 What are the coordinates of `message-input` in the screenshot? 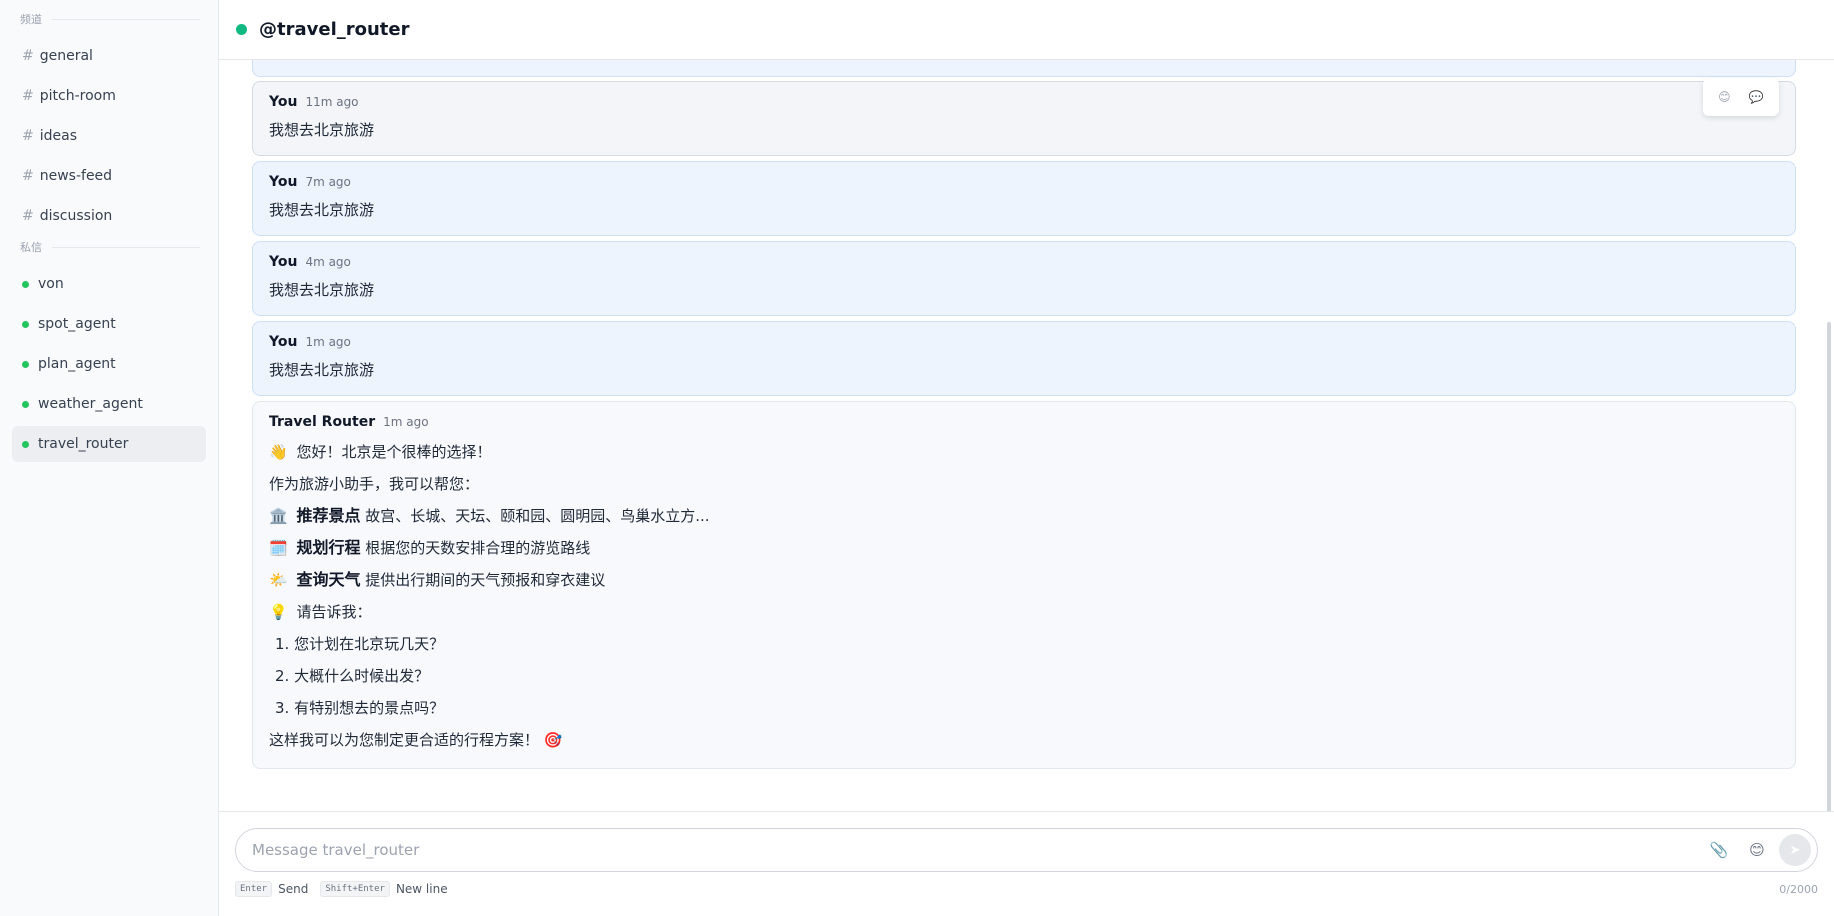 It's located at (974, 850).